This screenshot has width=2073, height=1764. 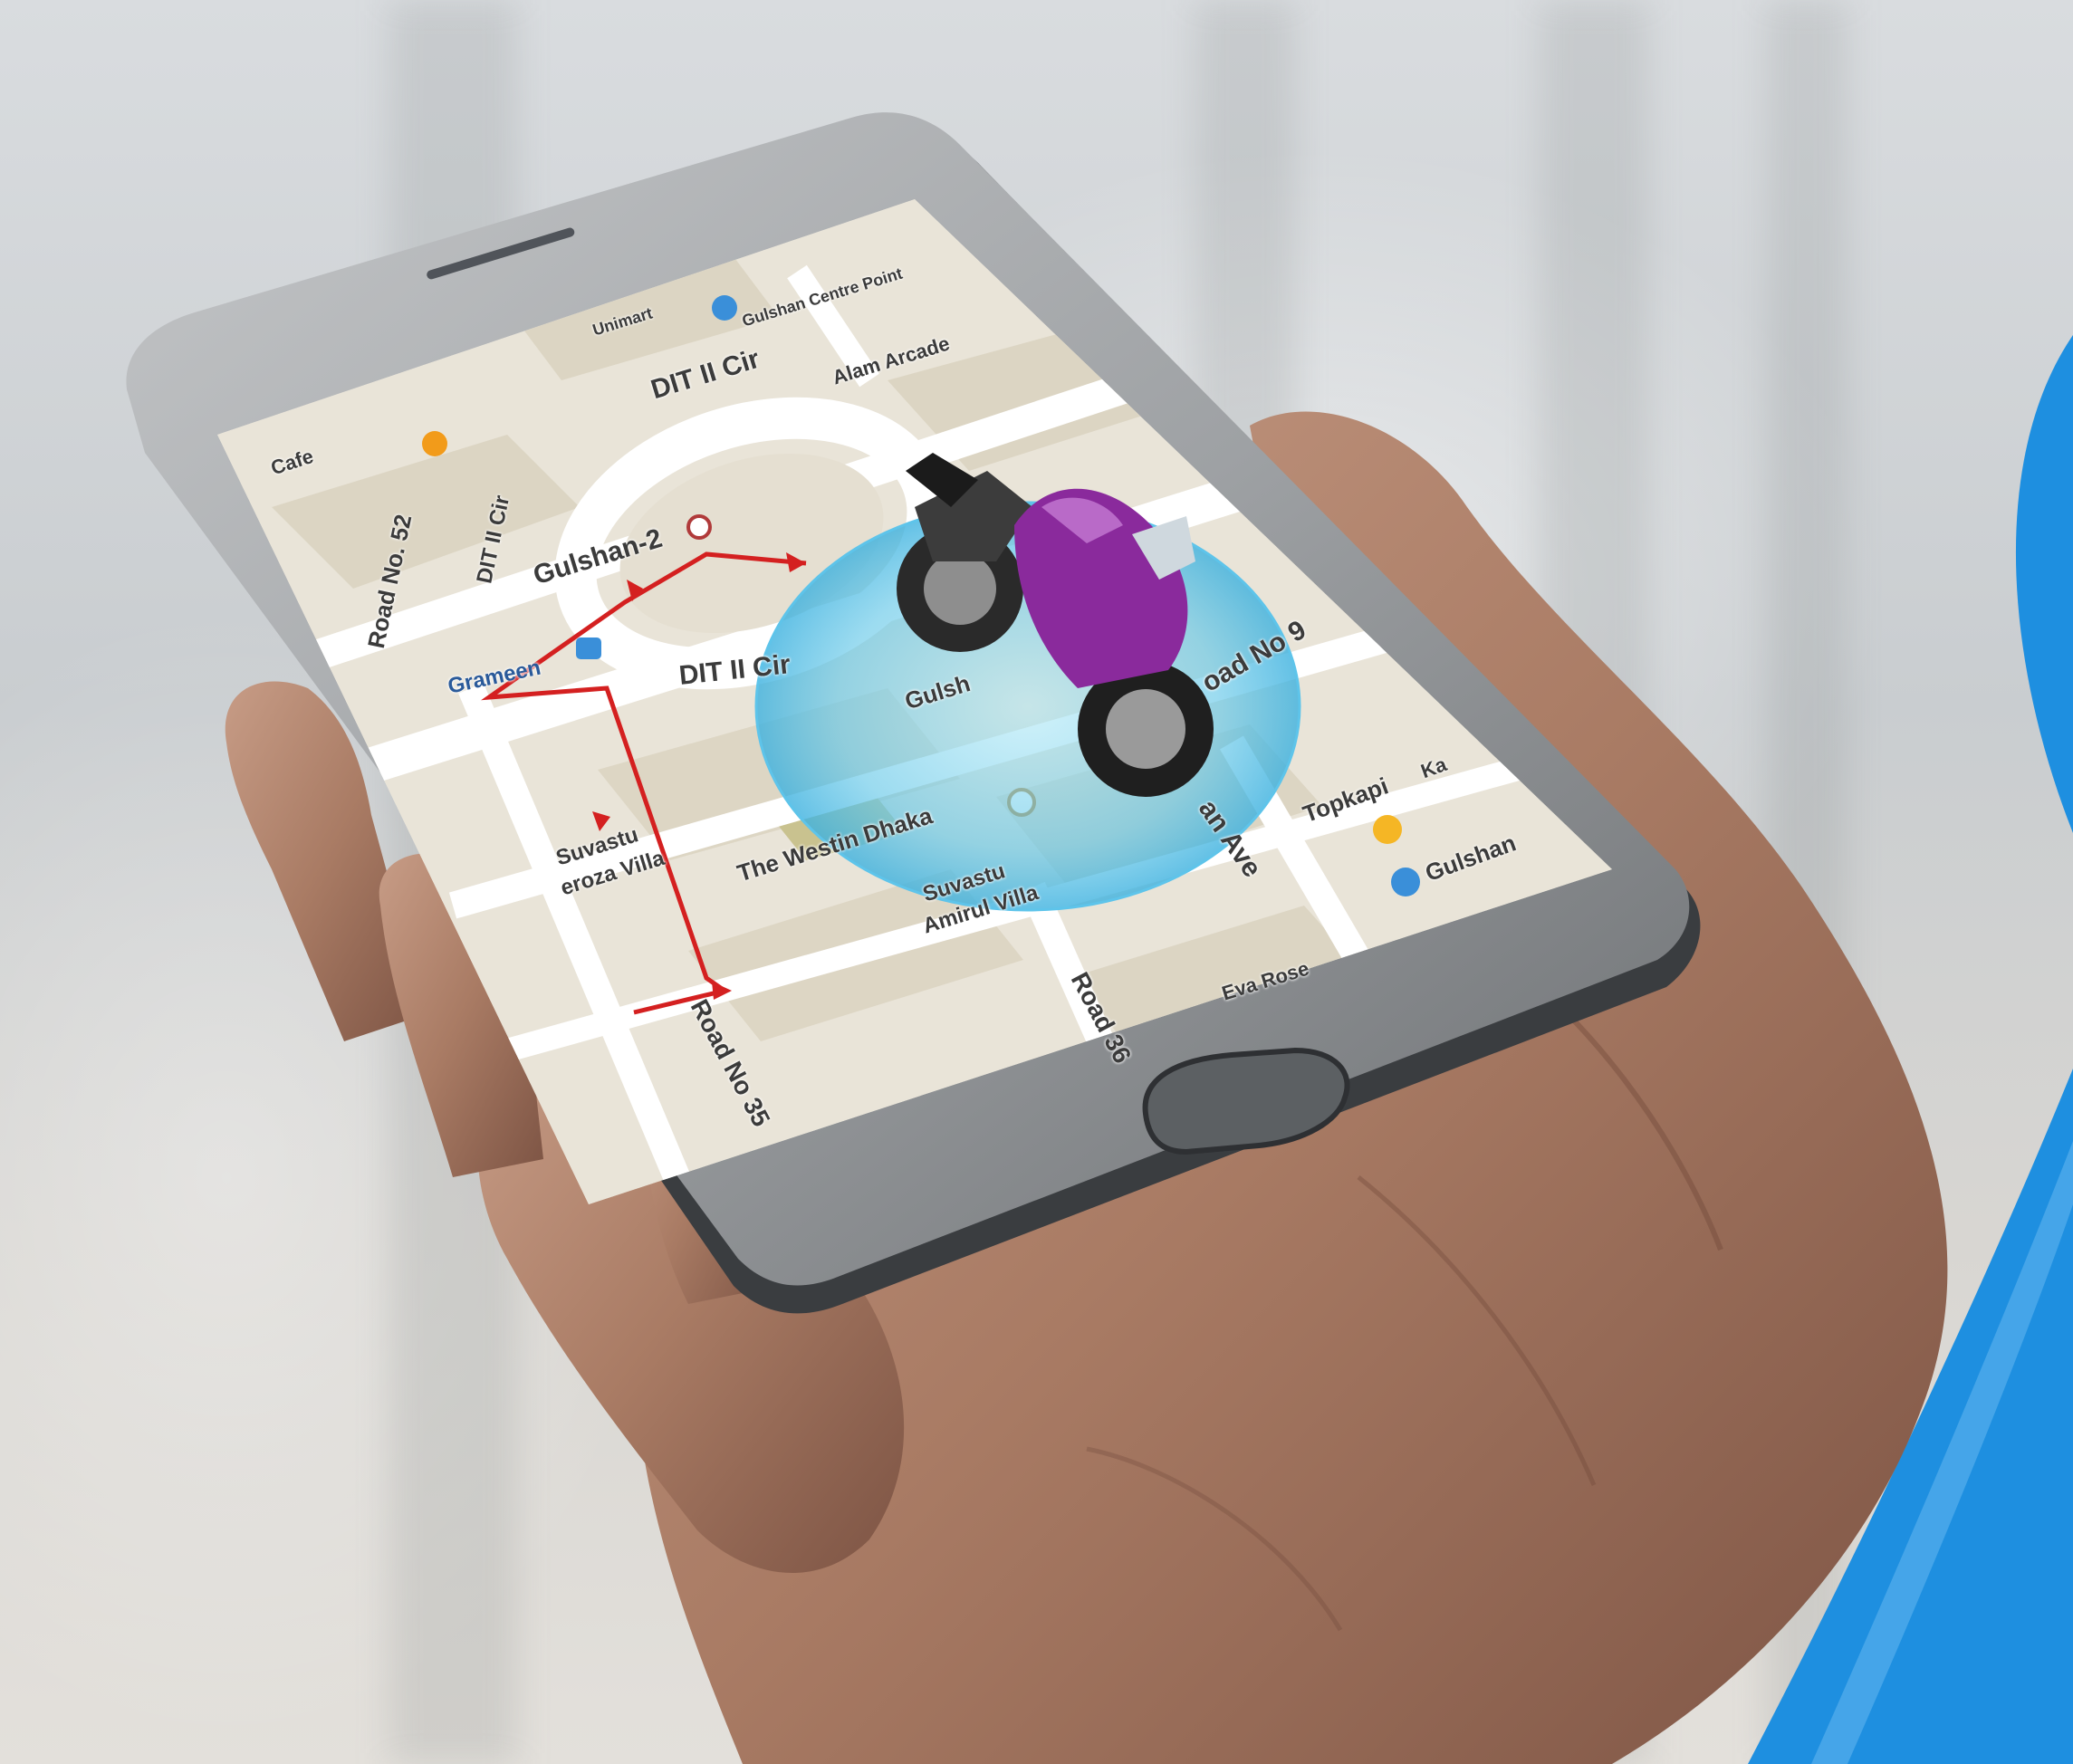 What do you see at coordinates (1405, 882) in the screenshot?
I see `building-pin-icon` at bounding box center [1405, 882].